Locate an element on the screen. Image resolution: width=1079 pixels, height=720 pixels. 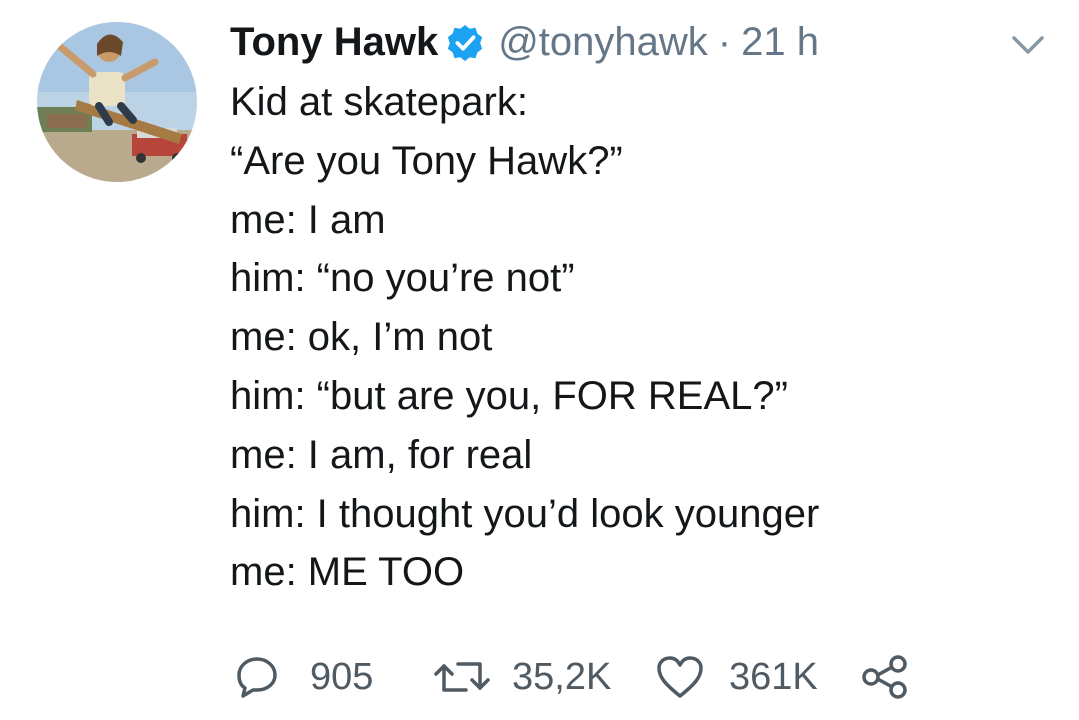
tweet-actions: 905 35,2K 361K is located at coordinates (539, 680).